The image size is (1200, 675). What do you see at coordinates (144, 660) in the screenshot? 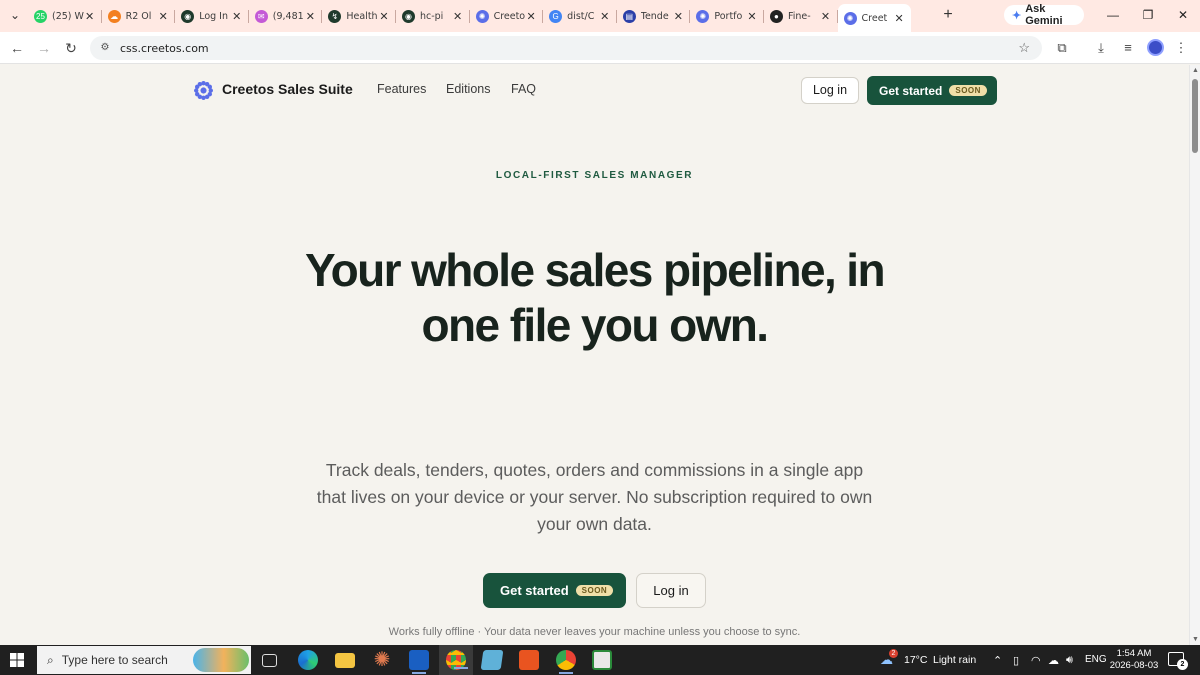
I see `taskbar-search-box: ⌕ Type here to search` at bounding box center [144, 660].